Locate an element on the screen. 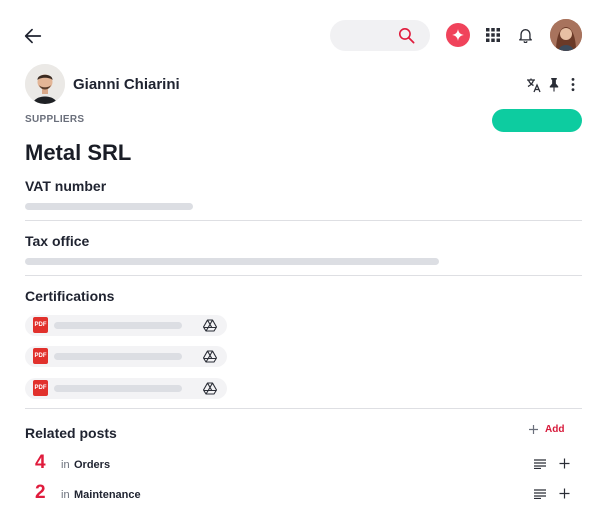 This screenshot has height=526, width=602. related-post-name: Maintenance is located at coordinates (107, 495).